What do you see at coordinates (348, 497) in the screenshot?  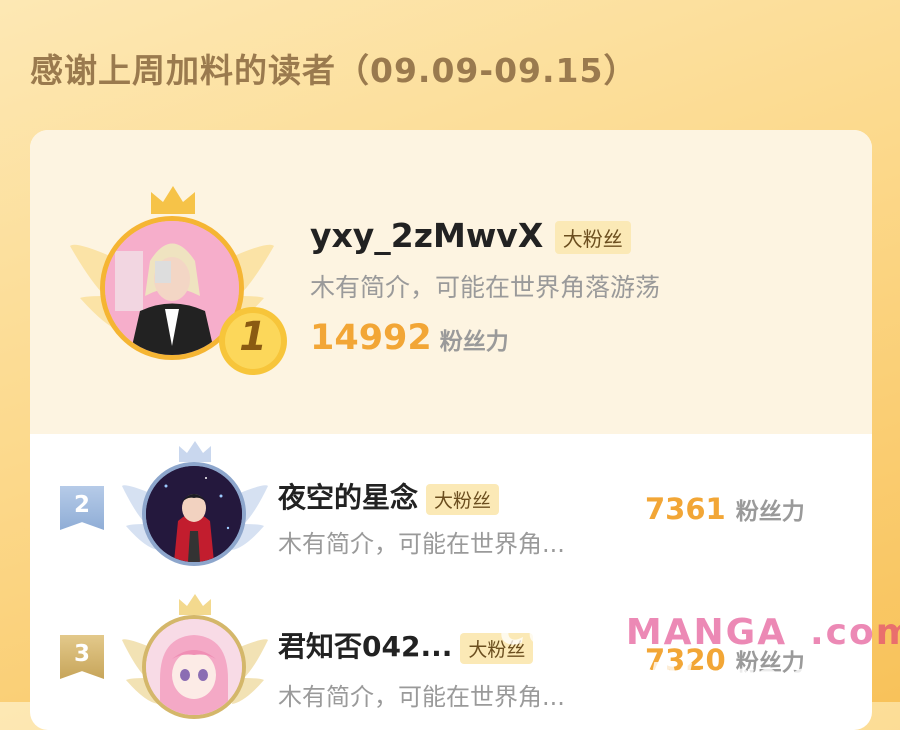 I see `reader-name-text: 夜空的星念` at bounding box center [348, 497].